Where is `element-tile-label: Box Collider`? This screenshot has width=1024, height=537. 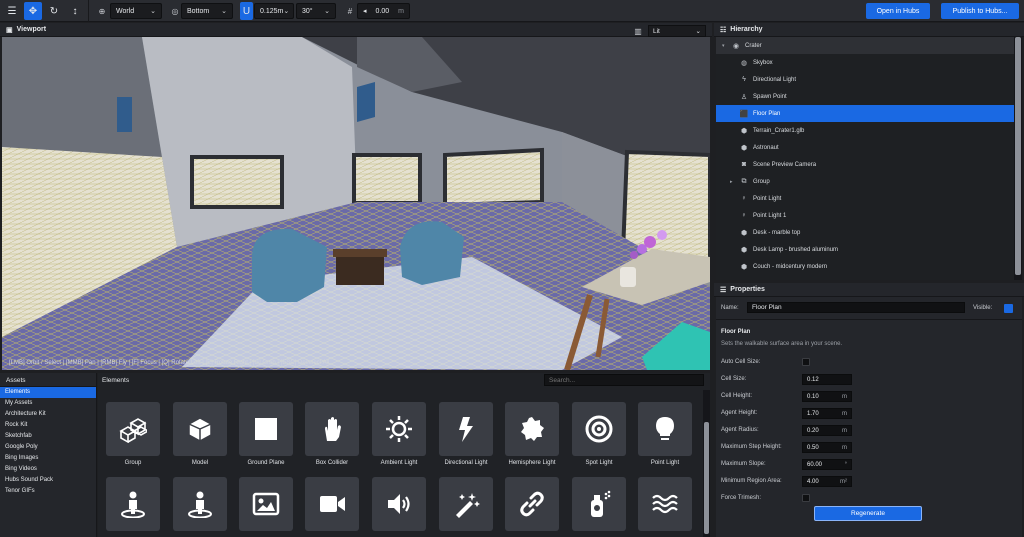 element-tile-label: Box Collider is located at coordinates (332, 463).